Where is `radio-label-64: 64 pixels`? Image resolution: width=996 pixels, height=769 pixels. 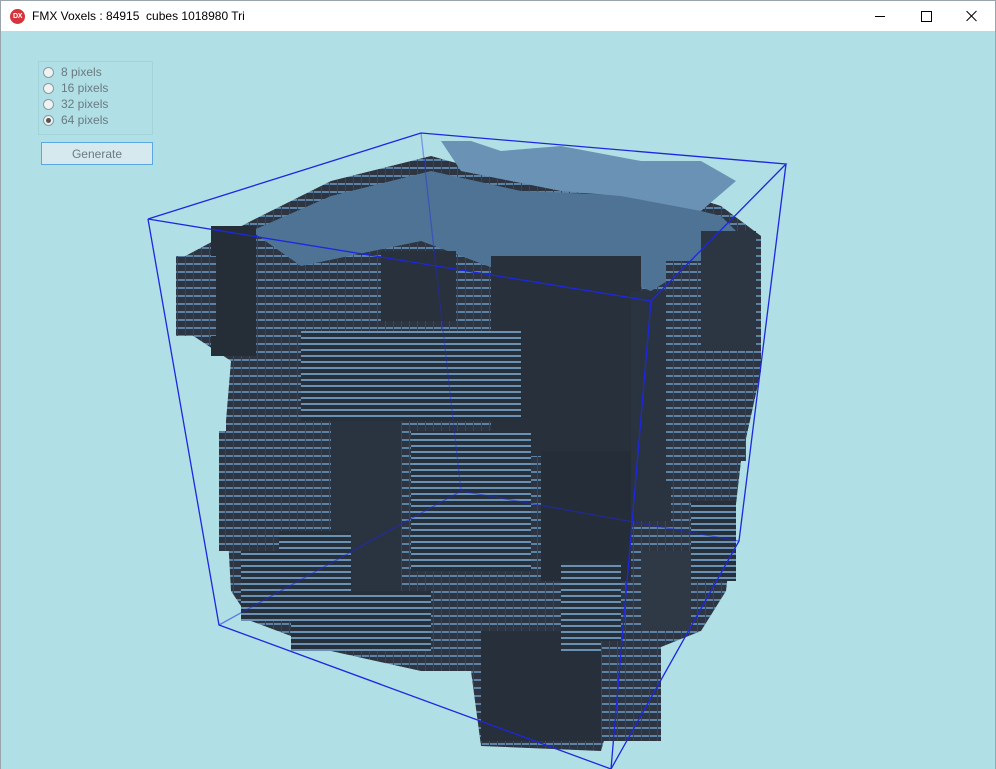 radio-label-64: 64 pixels is located at coordinates (85, 120).